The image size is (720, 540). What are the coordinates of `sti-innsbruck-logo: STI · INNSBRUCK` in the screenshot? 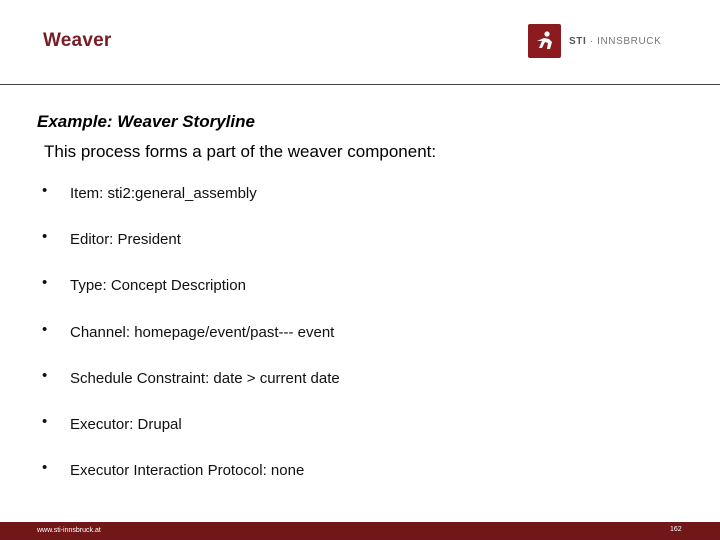 It's located at (594, 41).